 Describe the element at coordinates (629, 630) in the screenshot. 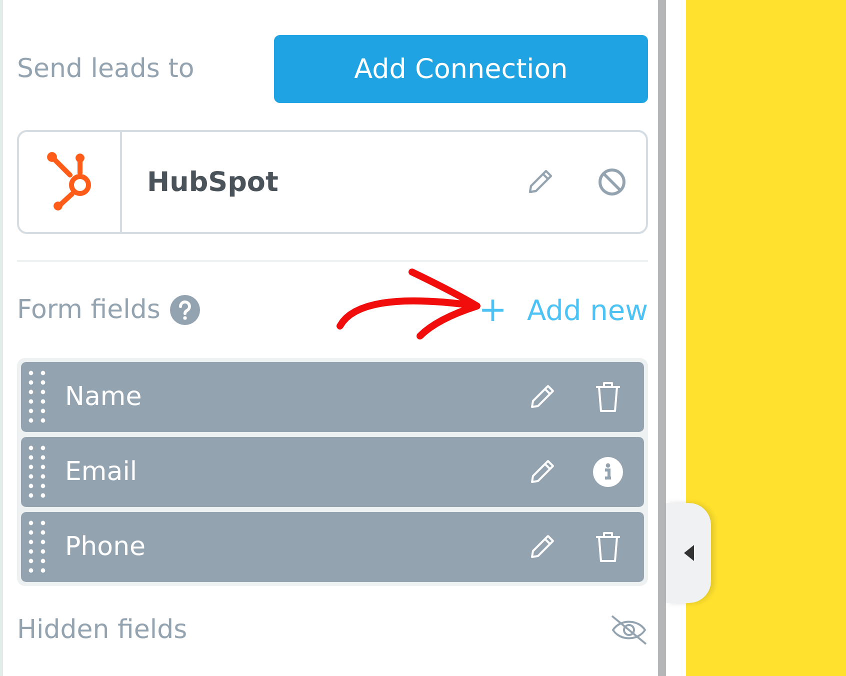

I see `hidden-eye-icon` at that location.